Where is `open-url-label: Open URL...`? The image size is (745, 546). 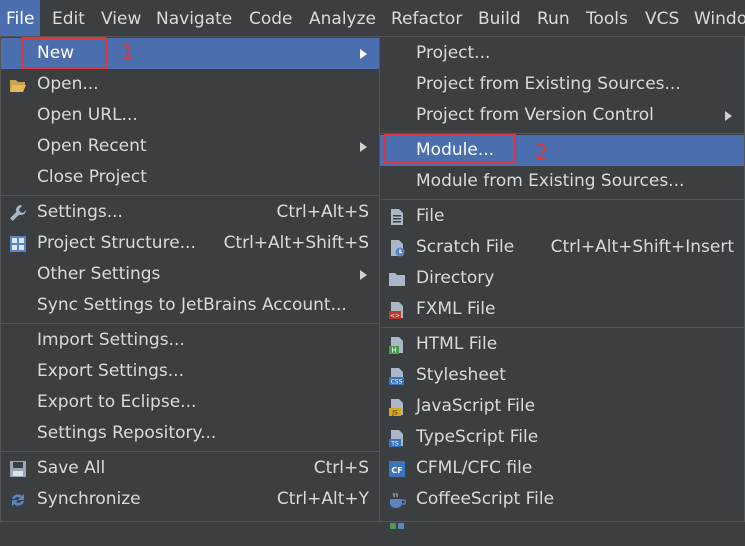
open-url-label: Open URL... is located at coordinates (87, 115).